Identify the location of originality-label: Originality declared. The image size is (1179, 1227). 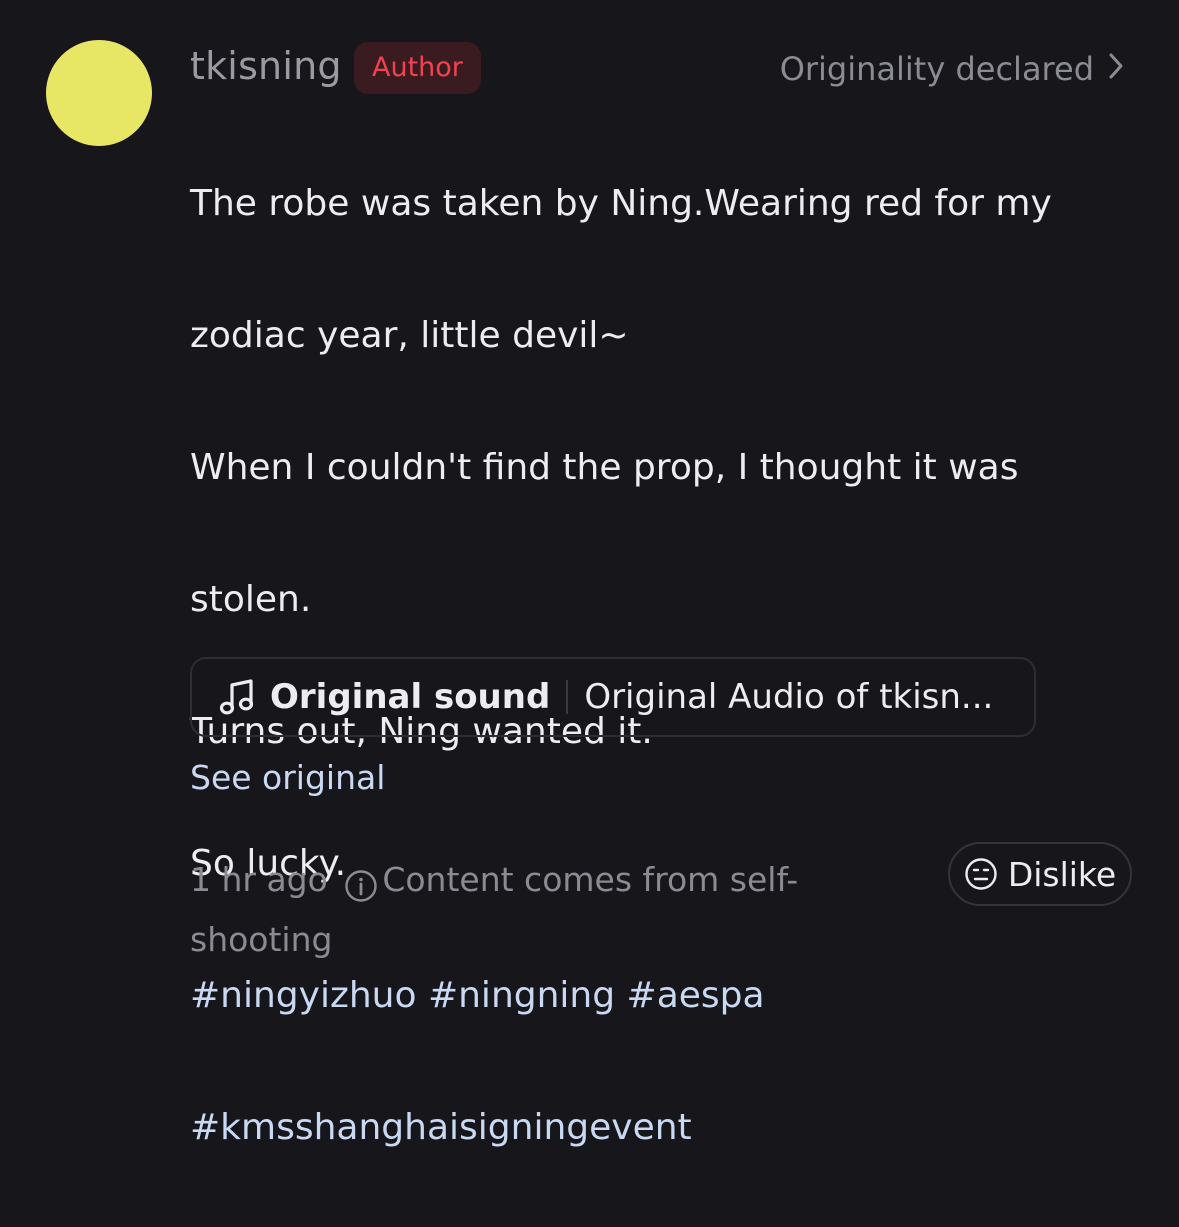
(936, 69).